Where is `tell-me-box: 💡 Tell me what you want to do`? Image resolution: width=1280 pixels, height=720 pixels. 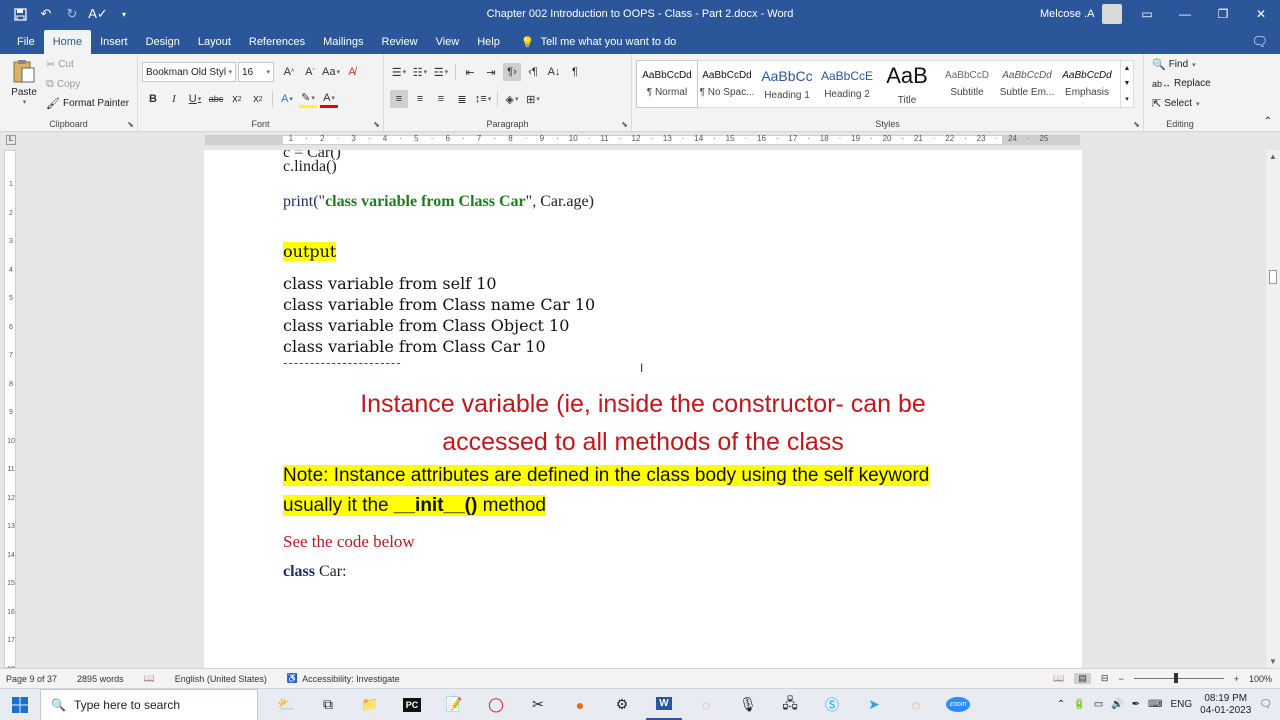 tell-me-box: 💡 Tell me what you want to do is located at coordinates (598, 42).